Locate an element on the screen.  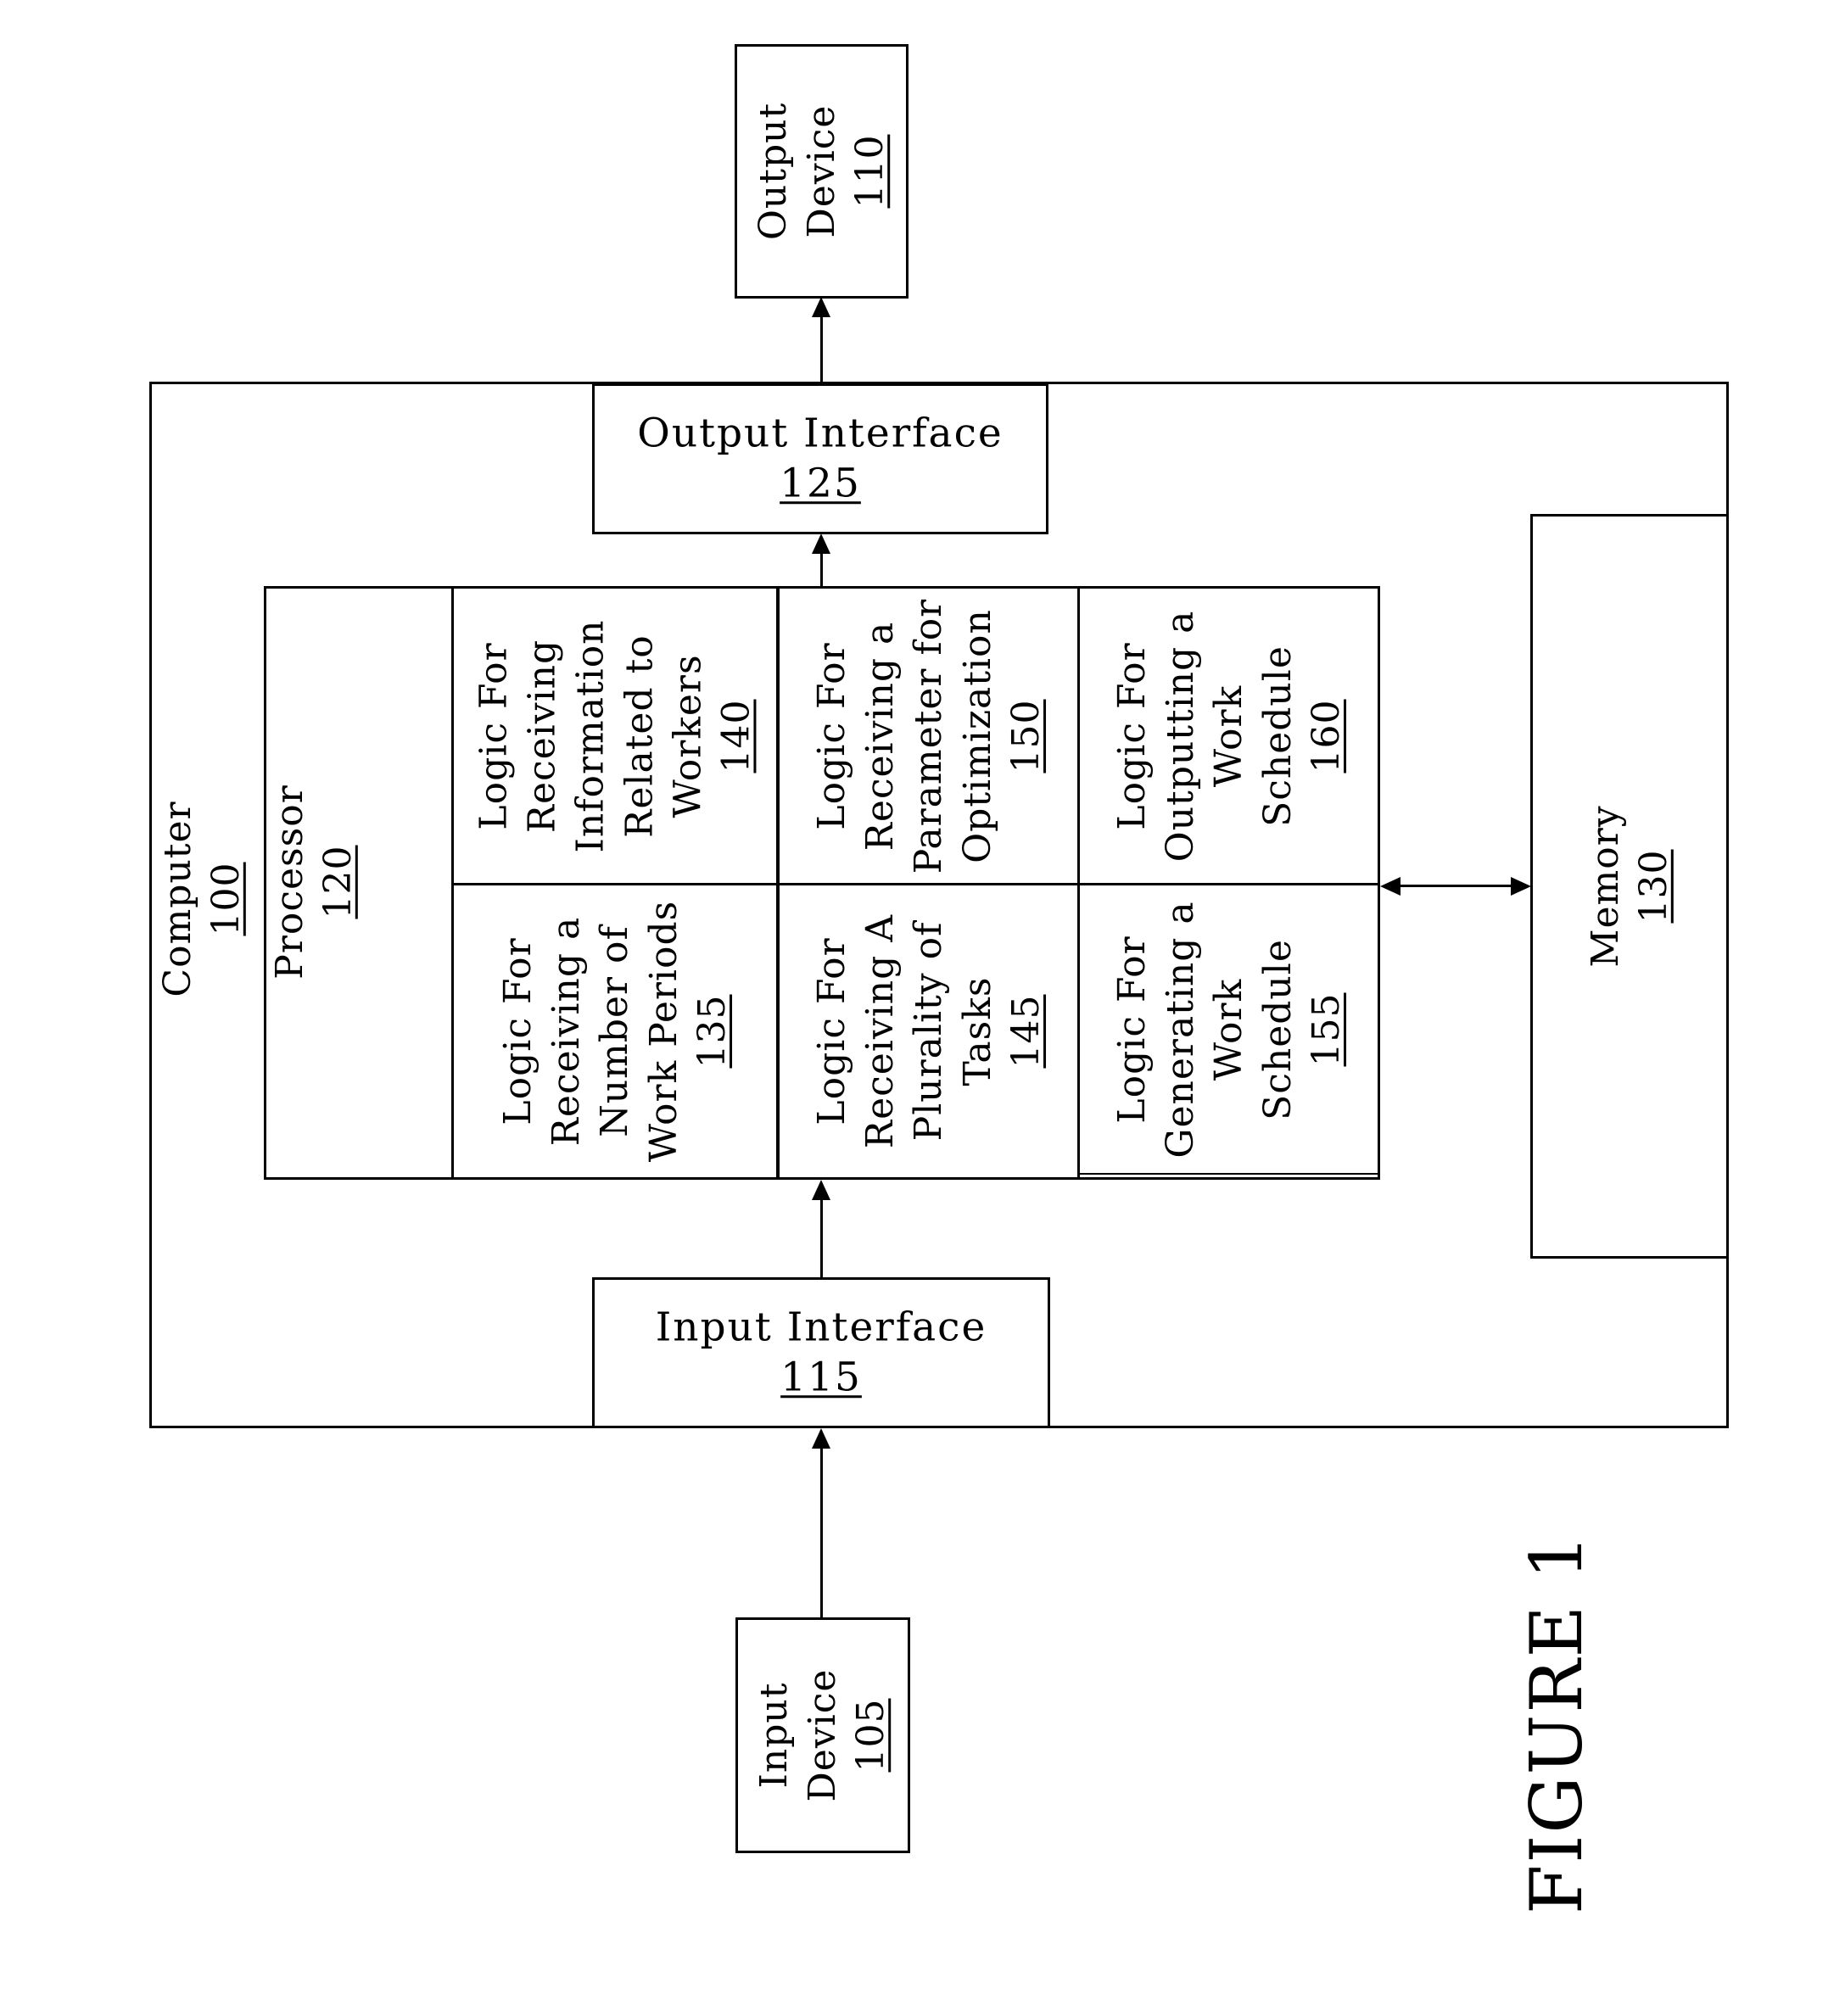
logic-140-line: Information is located at coordinates (590, 735).